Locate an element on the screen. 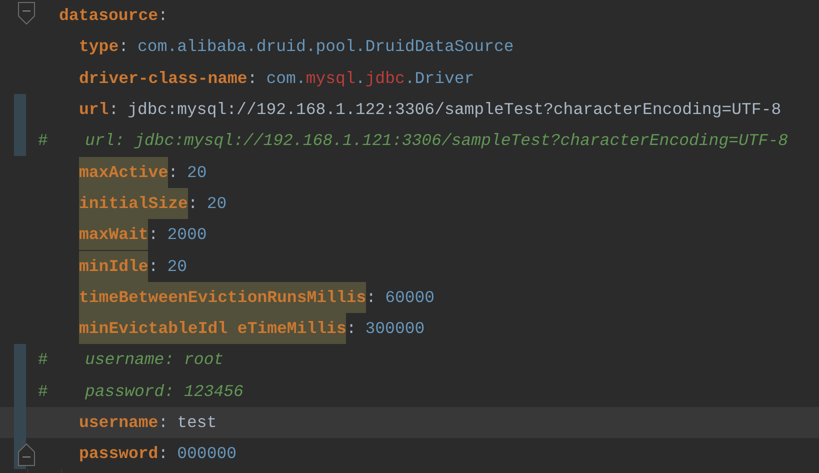 This screenshot has width=819, height=473. yaml-value: 2000 is located at coordinates (187, 234).